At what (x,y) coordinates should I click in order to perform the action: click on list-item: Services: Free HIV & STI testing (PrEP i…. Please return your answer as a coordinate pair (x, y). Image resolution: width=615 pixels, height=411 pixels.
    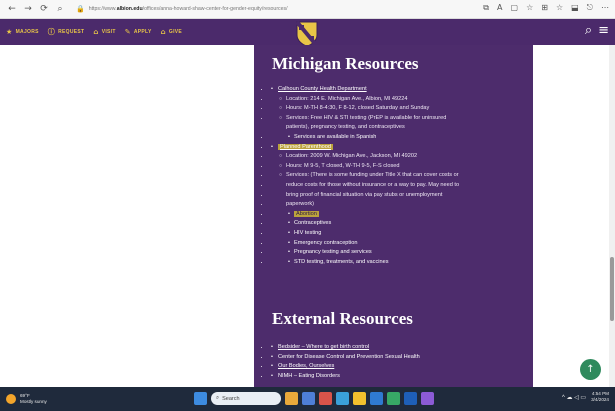
    Looking at the image, I should click on (395, 119).